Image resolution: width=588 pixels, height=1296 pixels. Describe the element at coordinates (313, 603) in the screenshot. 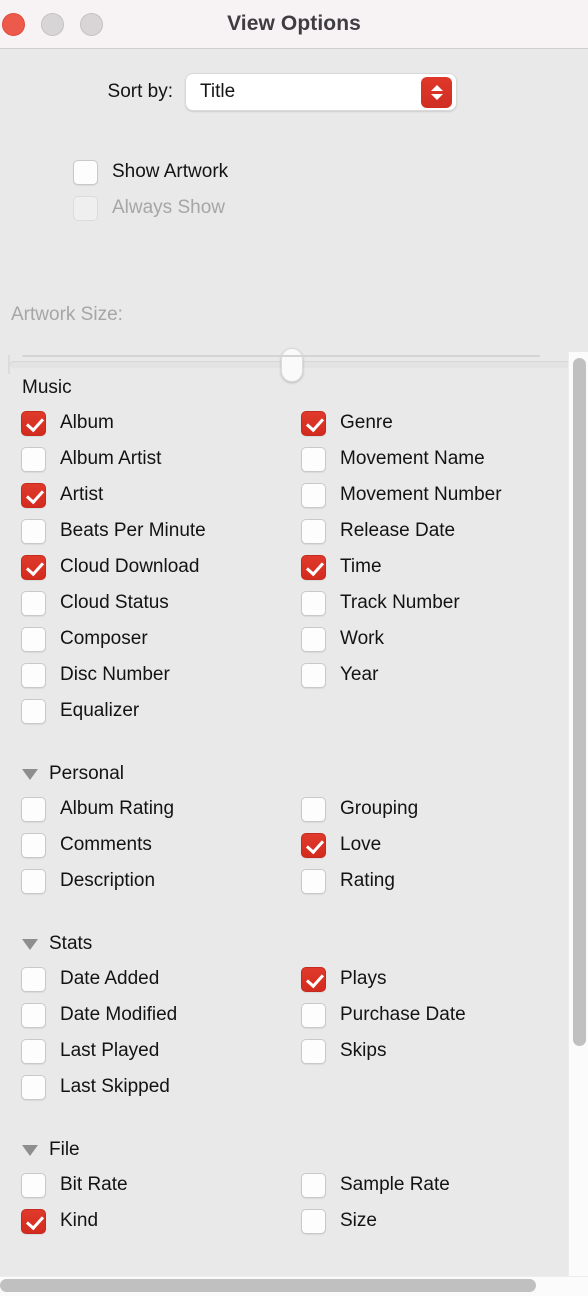

I see `checkbox-track-number` at that location.